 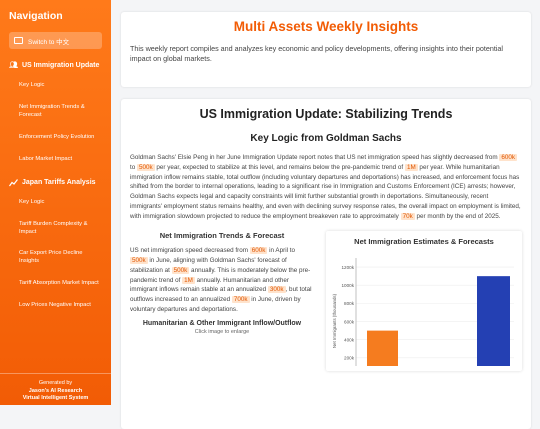 What do you see at coordinates (18, 40) in the screenshot?
I see `language-icon` at bounding box center [18, 40].